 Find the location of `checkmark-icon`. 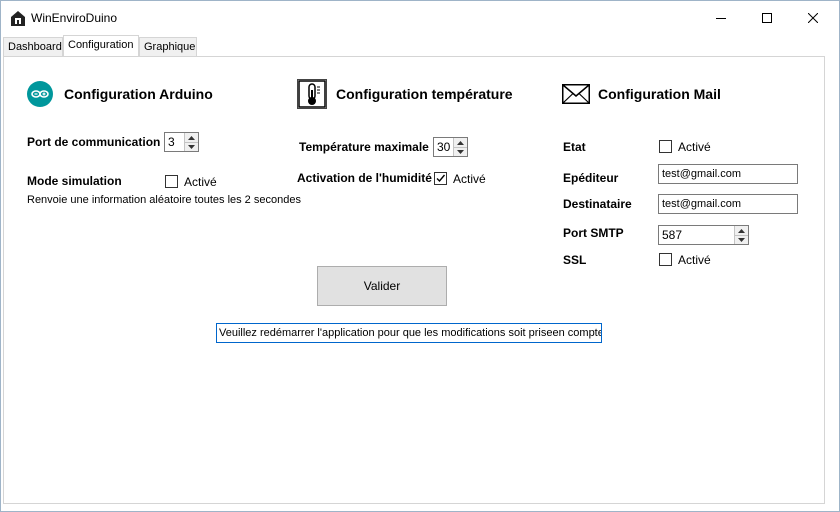

checkmark-icon is located at coordinates (441, 178).